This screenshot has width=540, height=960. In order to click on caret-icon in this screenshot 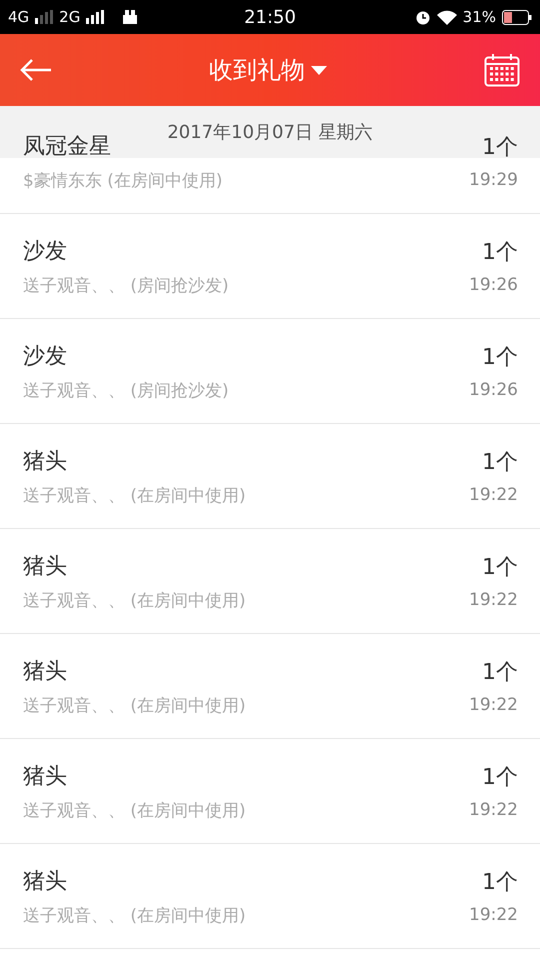, I will do `click(319, 70)`.